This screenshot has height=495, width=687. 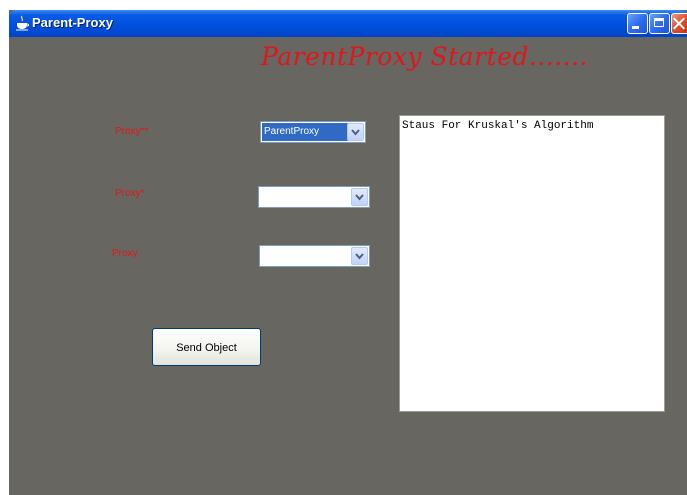 What do you see at coordinates (130, 193) in the screenshot?
I see `proxy-star-label: Proxy*` at bounding box center [130, 193].